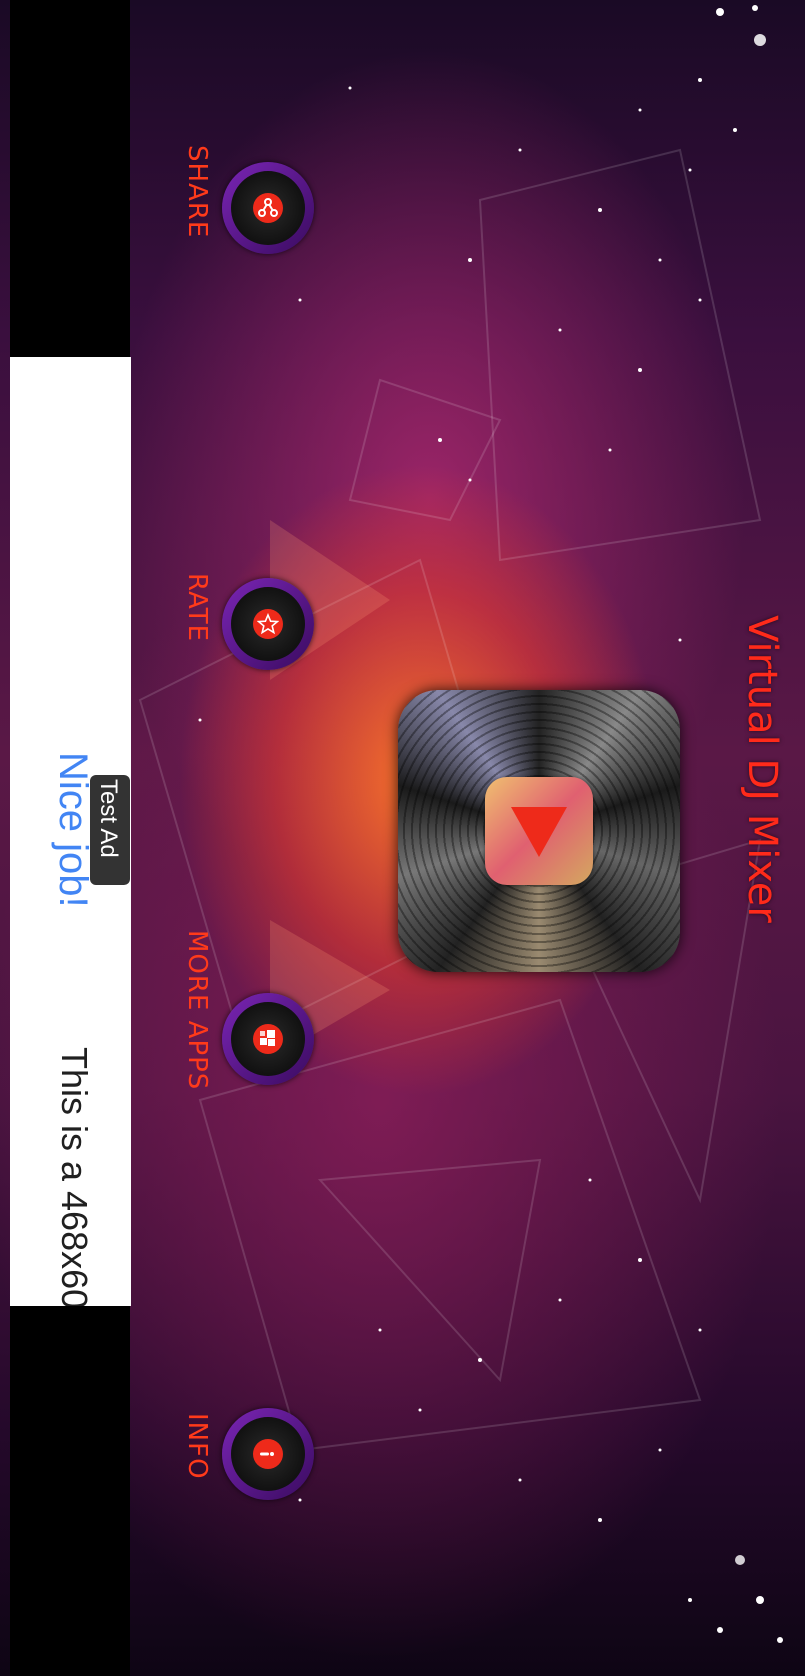  Describe the element at coordinates (197, 1446) in the screenshot. I see `info-label: INFO` at that location.